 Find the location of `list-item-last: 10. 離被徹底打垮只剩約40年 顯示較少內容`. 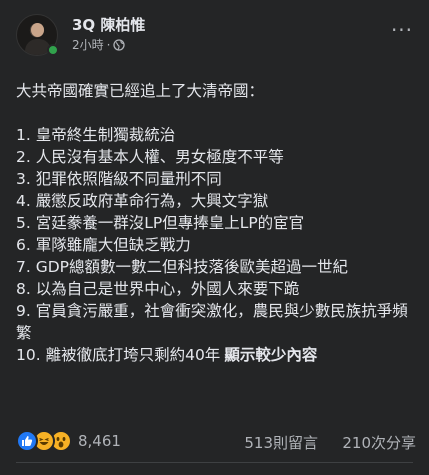

list-item-last: 10. 離被徹底打垮只剩約40年 顯示較少內容 is located at coordinates (216, 355).